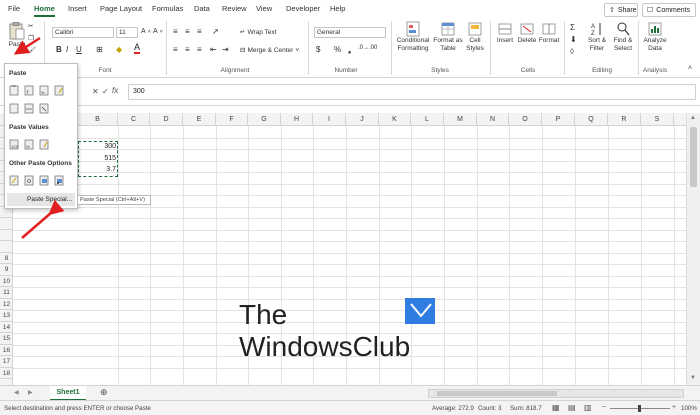  I want to click on windows-logo-icon, so click(420, 311).